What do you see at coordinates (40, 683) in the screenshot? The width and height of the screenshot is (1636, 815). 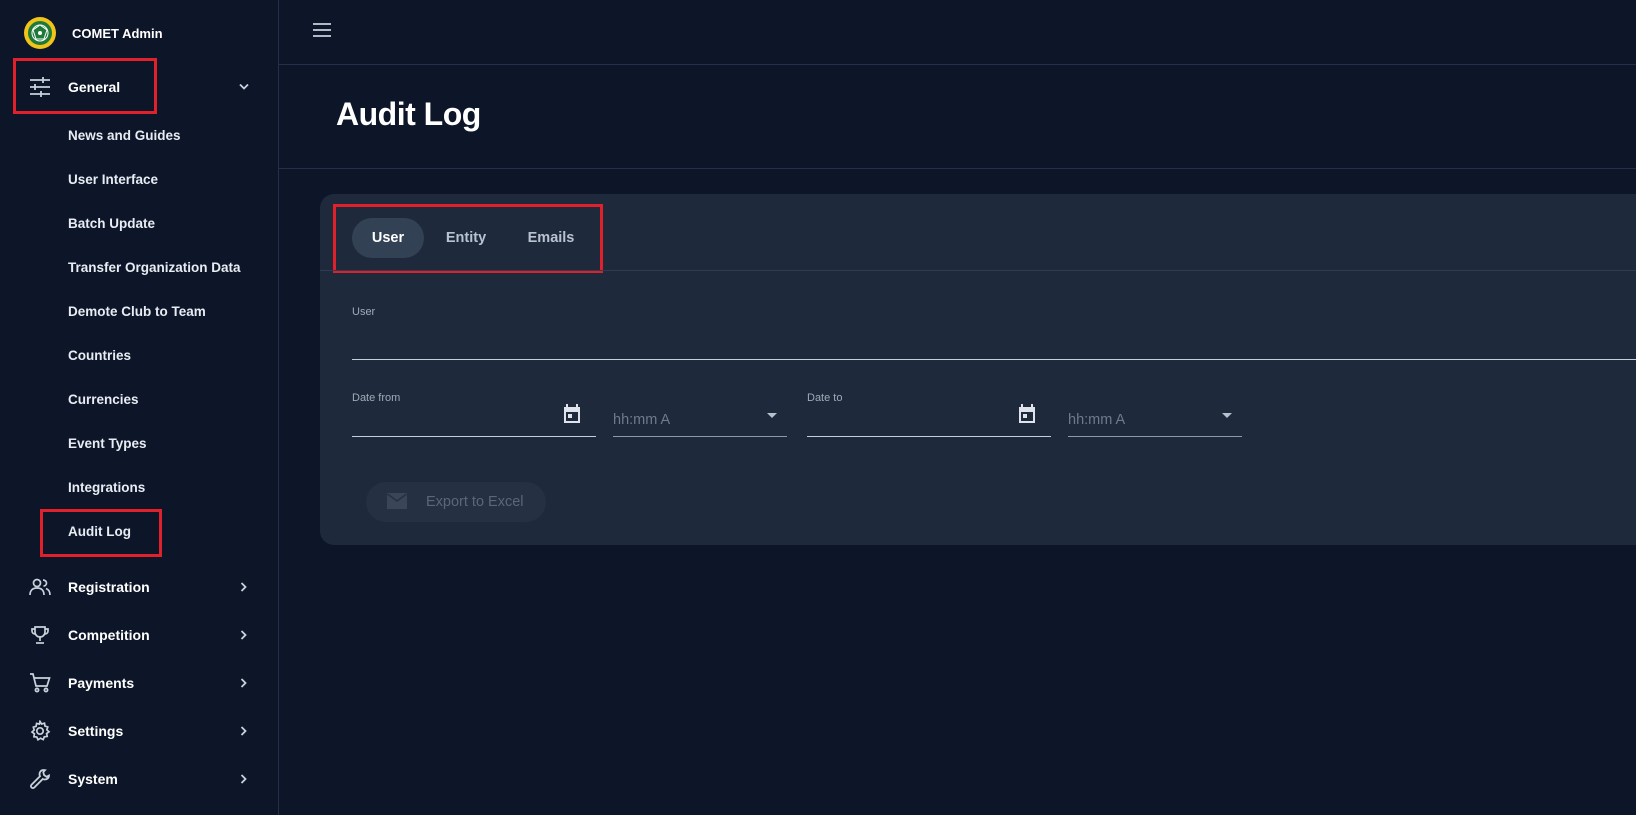 I see `cart-icon` at bounding box center [40, 683].